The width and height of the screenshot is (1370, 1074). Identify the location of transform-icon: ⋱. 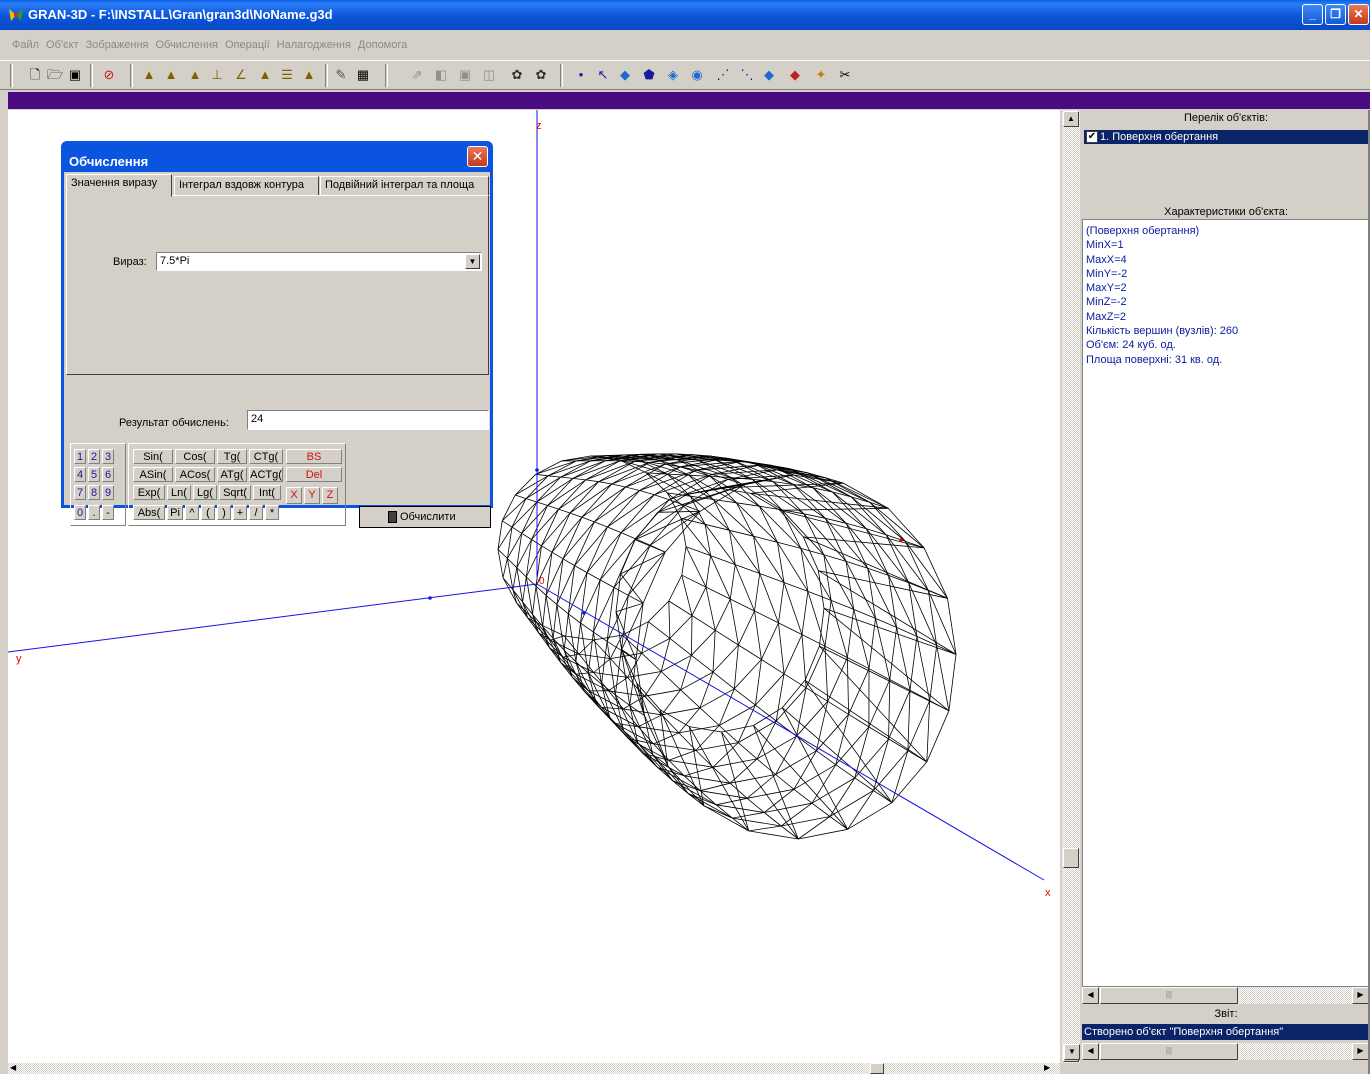
(747, 75).